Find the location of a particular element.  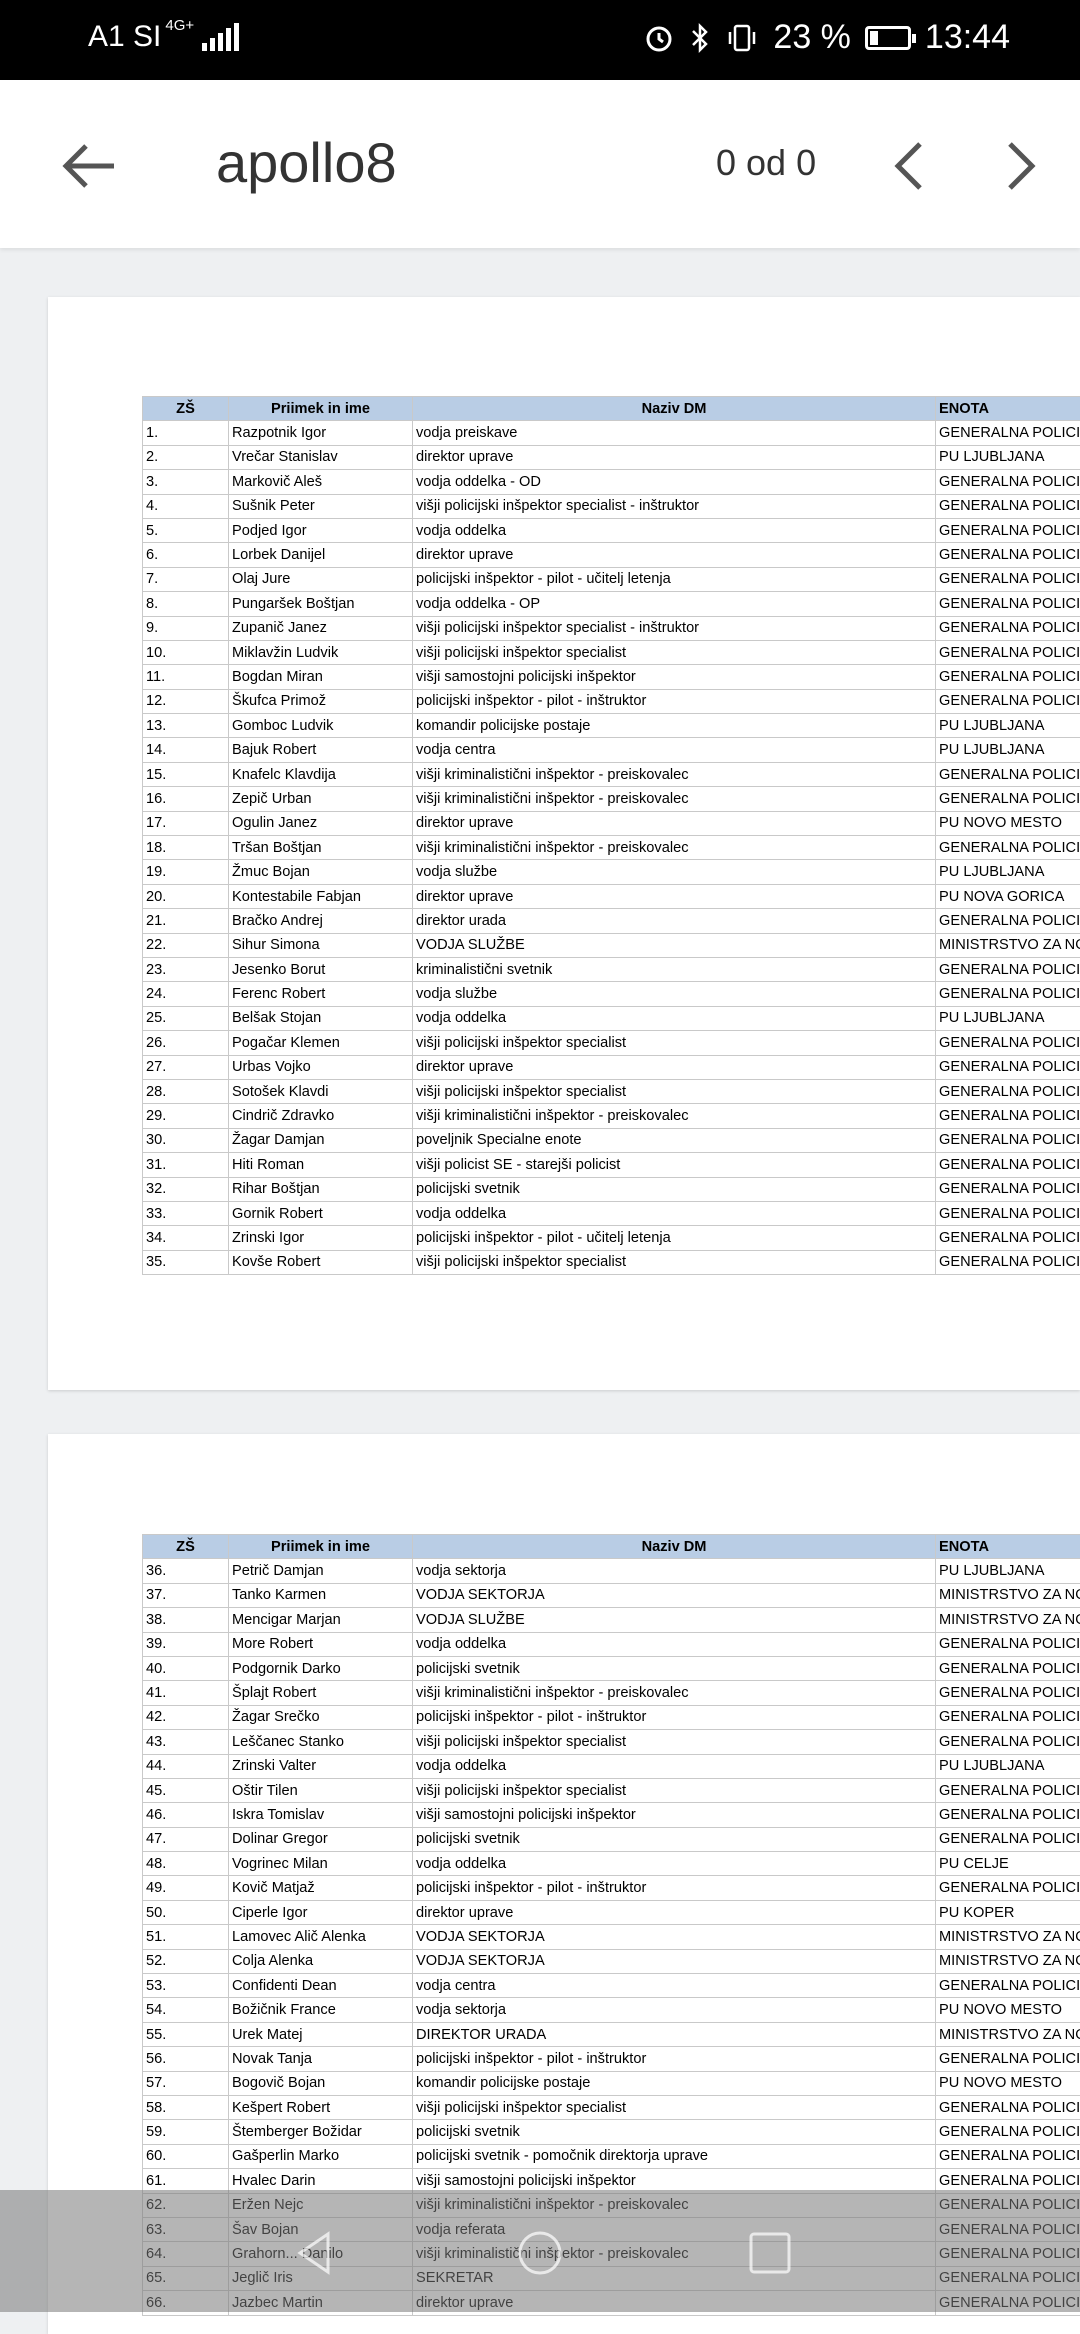

cell-position: direktor urada is located at coordinates (674, 921).